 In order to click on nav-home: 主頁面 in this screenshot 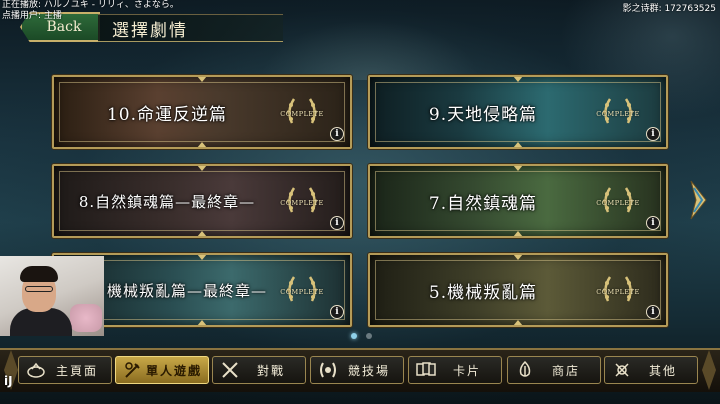, I will do `click(65, 370)`.